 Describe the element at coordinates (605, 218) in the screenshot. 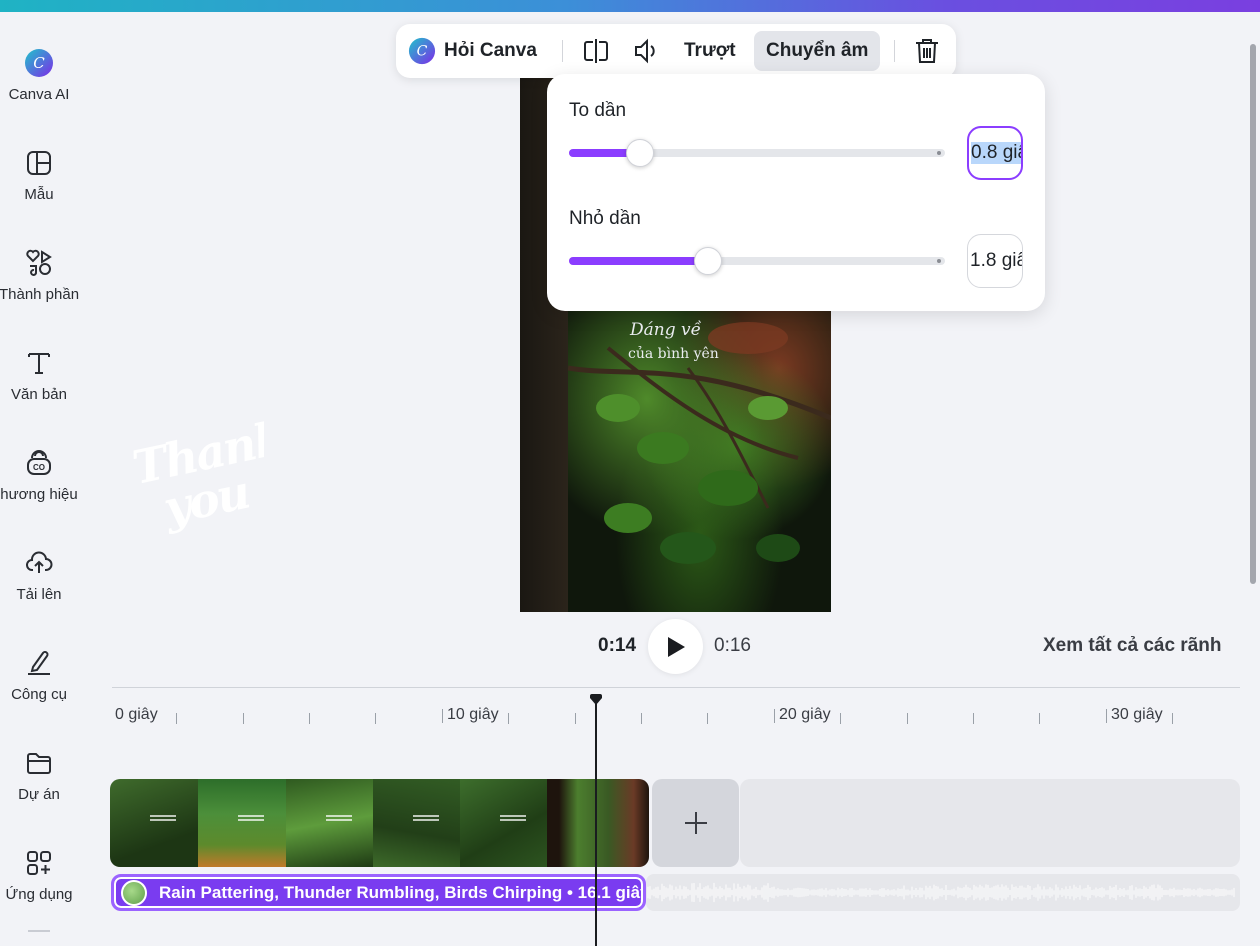

I see `fade-out-label: Nhỏ dần` at that location.